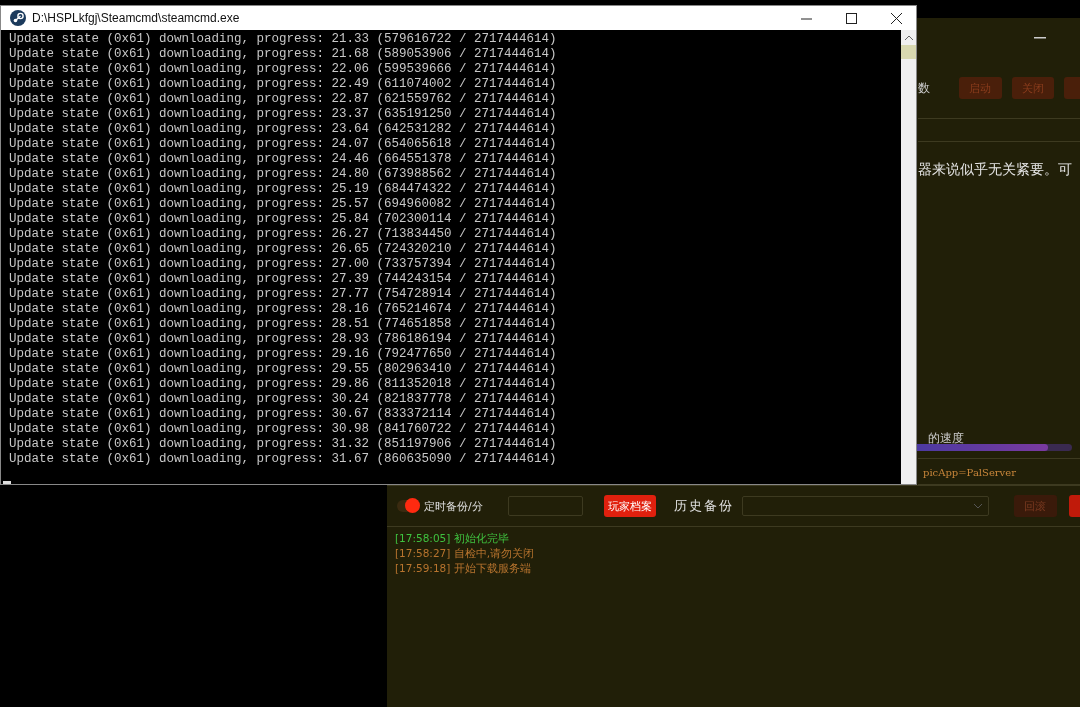  Describe the element at coordinates (851, 18) in the screenshot. I see `maximize-icon` at that location.